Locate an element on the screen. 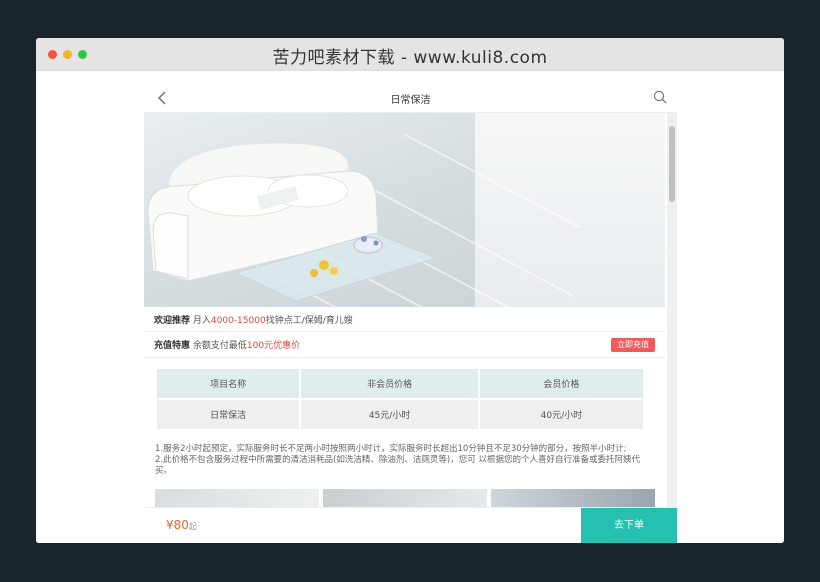 This screenshot has width=820, height=582. table-cell: 日常保洁 is located at coordinates (228, 414).